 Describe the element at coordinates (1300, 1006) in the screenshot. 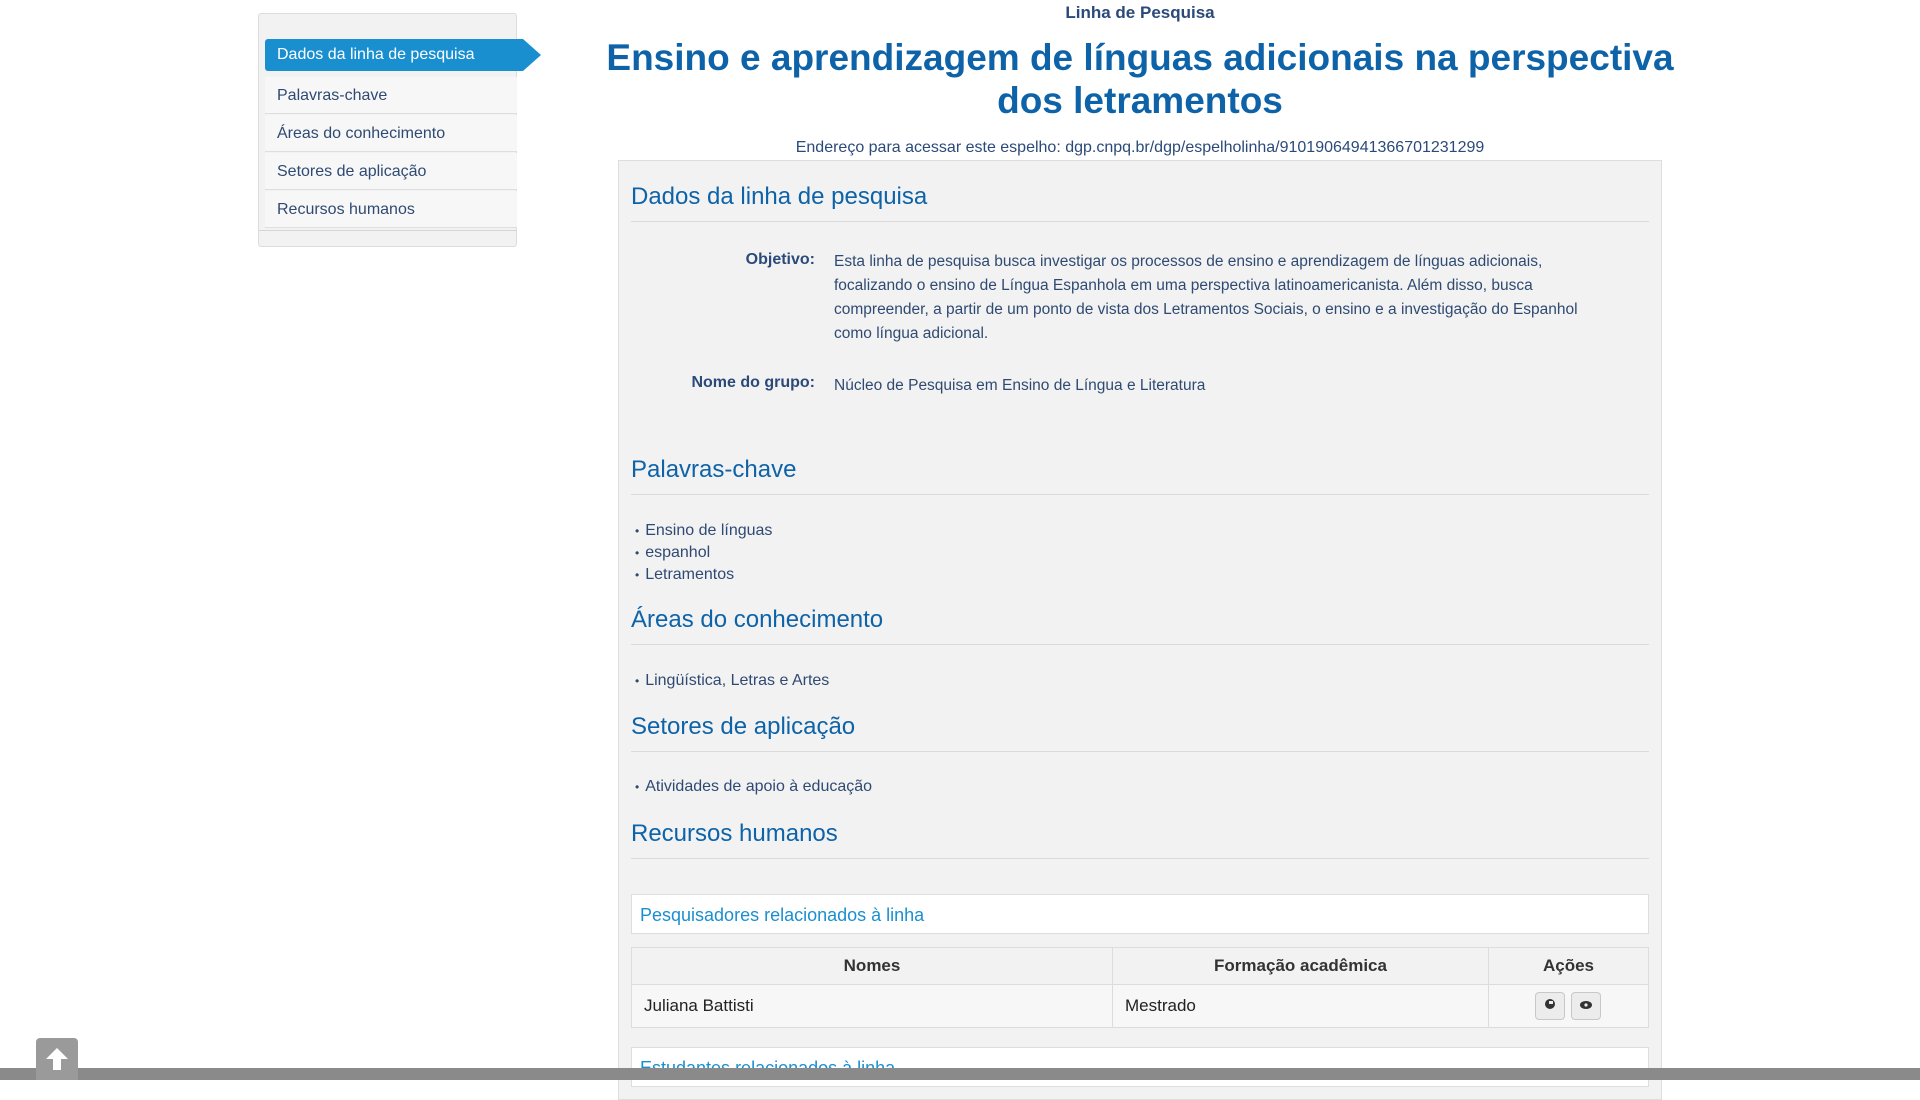

I see `cell-formacao: Mestrado` at that location.